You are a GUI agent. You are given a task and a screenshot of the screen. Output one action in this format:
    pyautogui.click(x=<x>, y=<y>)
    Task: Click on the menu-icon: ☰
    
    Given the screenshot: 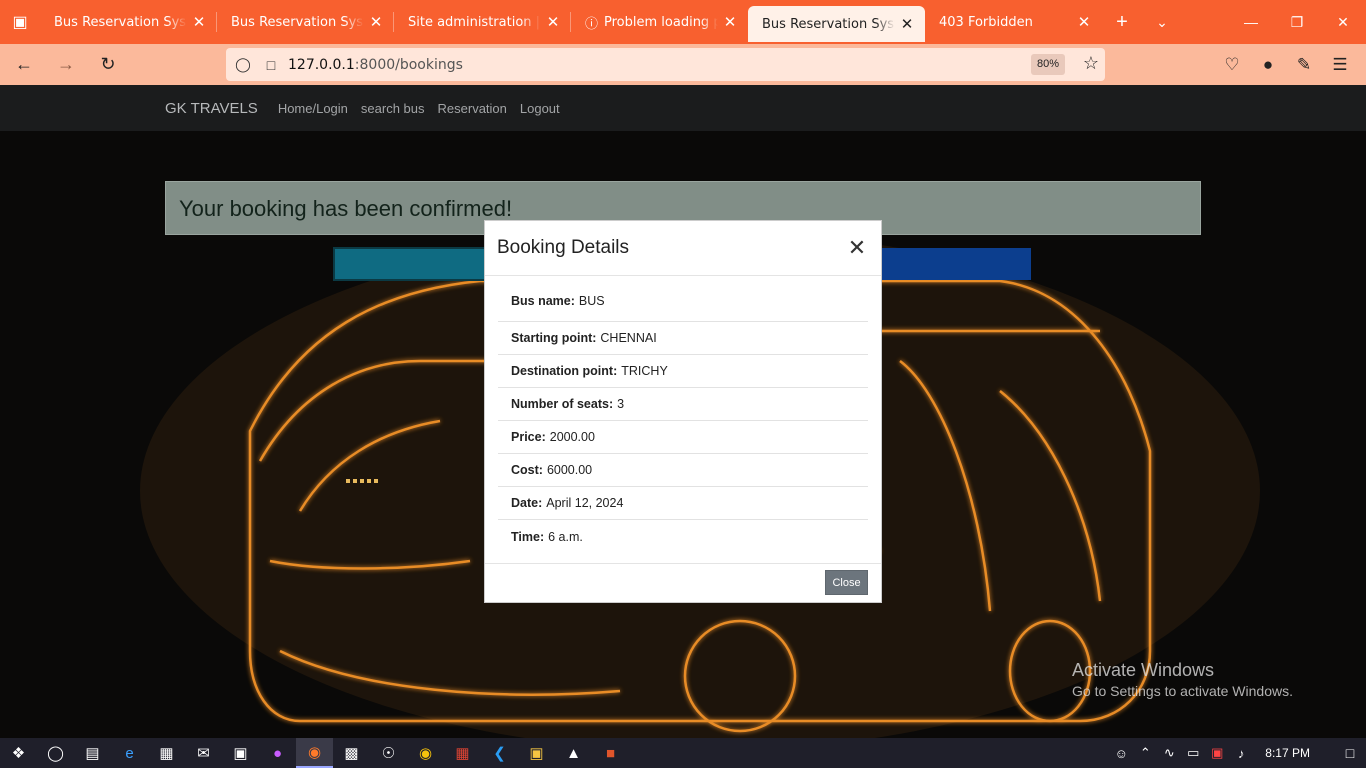 What is the action you would take?
    pyautogui.click(x=1340, y=65)
    